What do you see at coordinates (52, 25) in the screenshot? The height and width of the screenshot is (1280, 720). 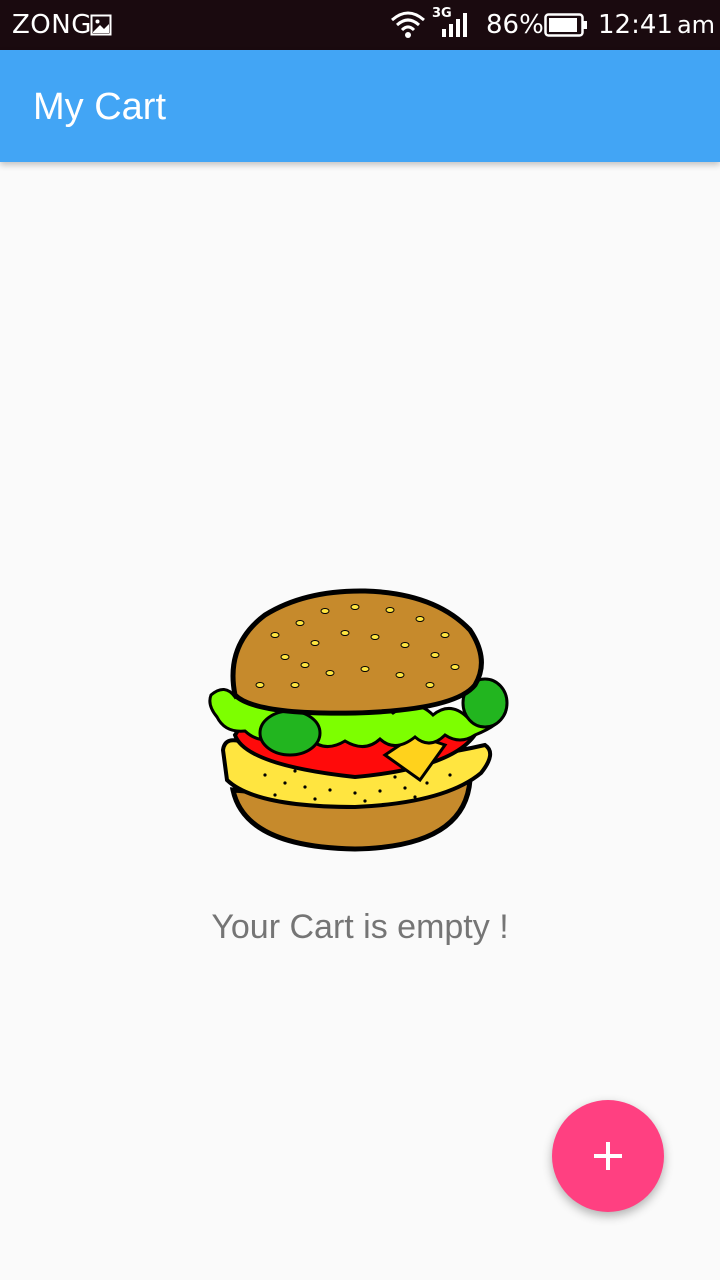 I see `carrier-name: ZONG` at bounding box center [52, 25].